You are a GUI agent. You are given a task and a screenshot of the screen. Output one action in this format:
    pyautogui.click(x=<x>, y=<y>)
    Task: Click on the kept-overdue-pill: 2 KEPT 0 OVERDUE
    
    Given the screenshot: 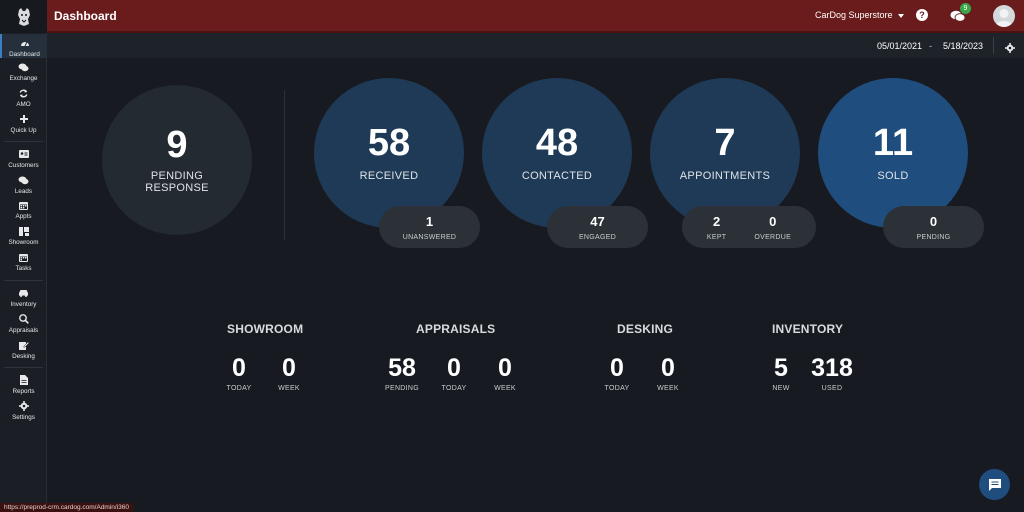 What is the action you would take?
    pyautogui.click(x=749, y=227)
    